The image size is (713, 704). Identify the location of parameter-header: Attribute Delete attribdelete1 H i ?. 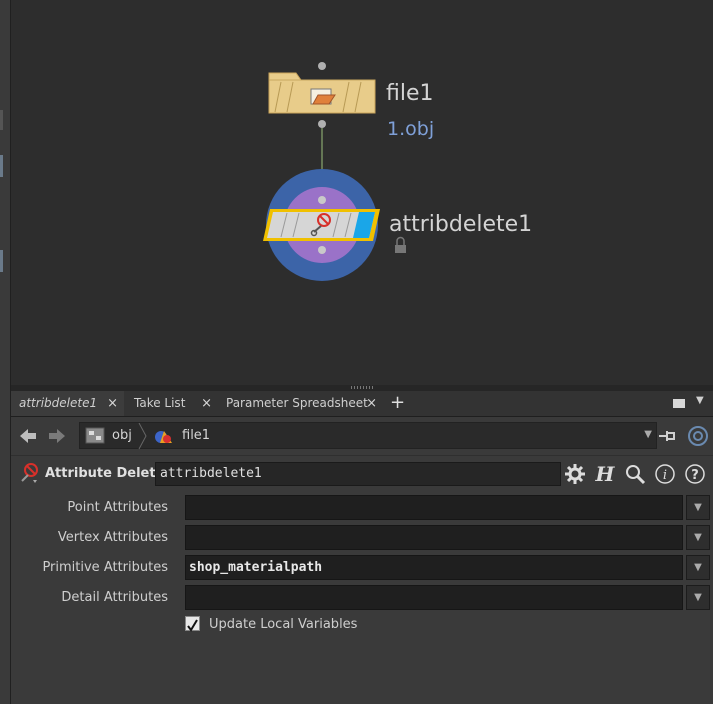
(362, 473).